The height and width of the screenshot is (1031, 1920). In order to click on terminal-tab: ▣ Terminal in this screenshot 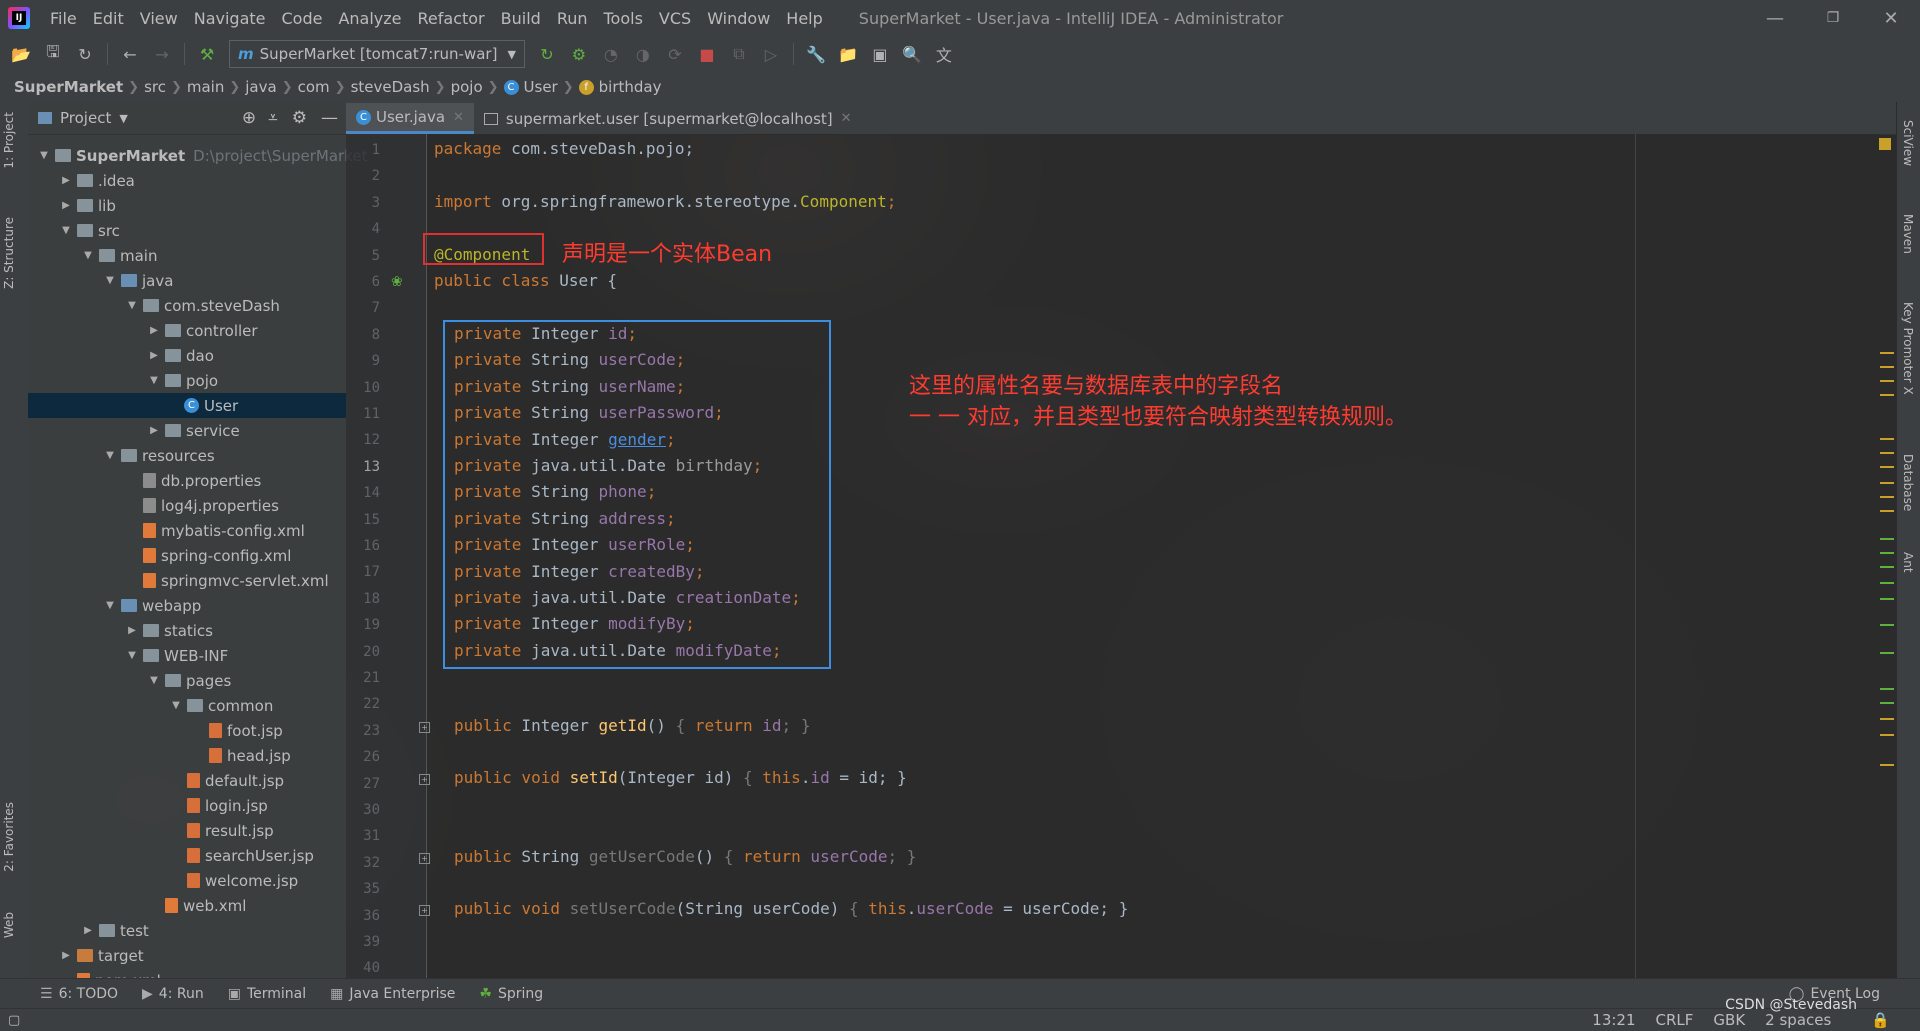, I will do `click(267, 994)`.